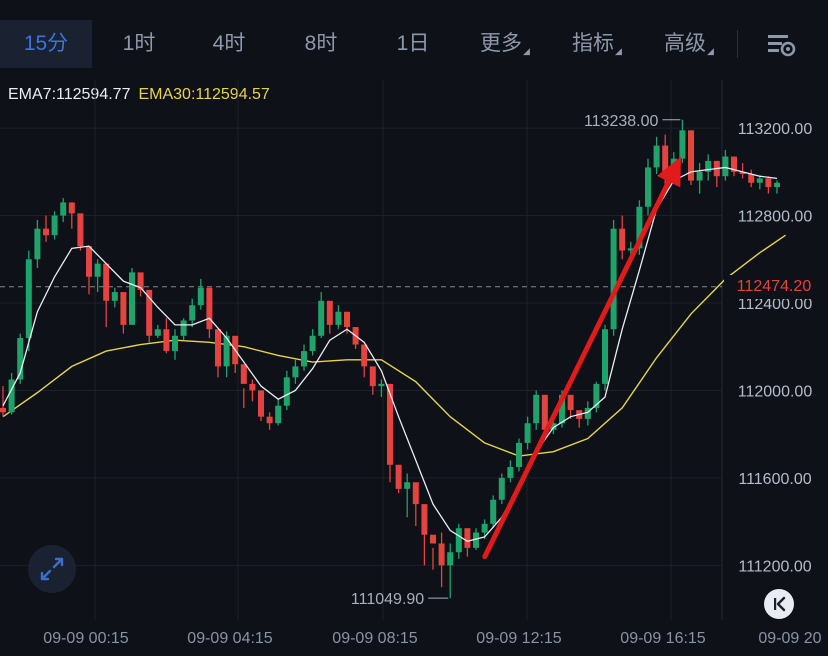 The height and width of the screenshot is (656, 828). I want to click on time-tick-label: 09-09 00:15, so click(86, 638).